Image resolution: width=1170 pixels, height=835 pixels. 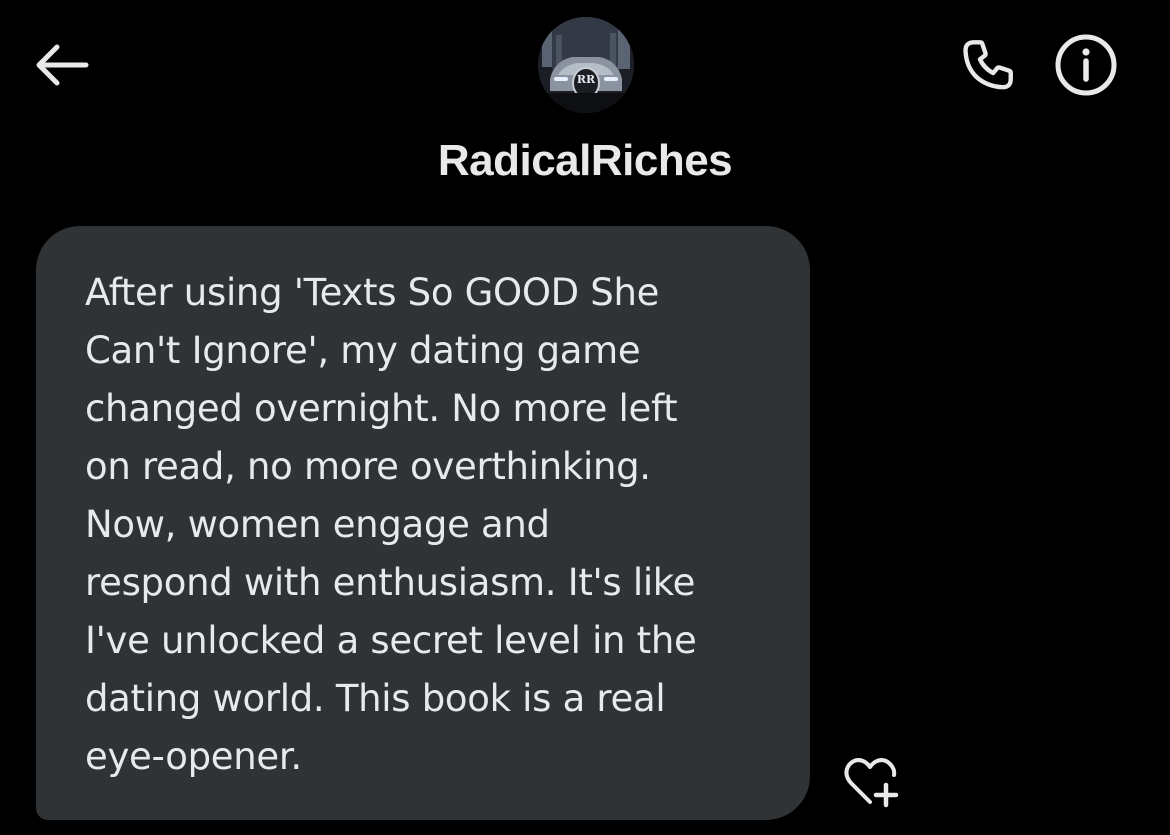 I want to click on avatar-badge: RR, so click(x=586, y=79).